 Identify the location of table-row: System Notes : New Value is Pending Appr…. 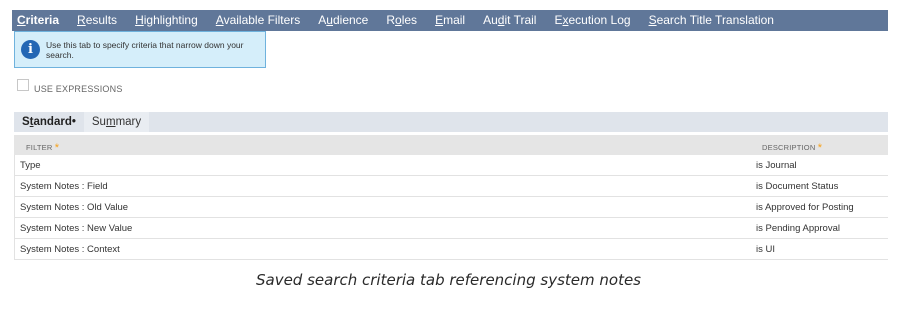
(451, 228).